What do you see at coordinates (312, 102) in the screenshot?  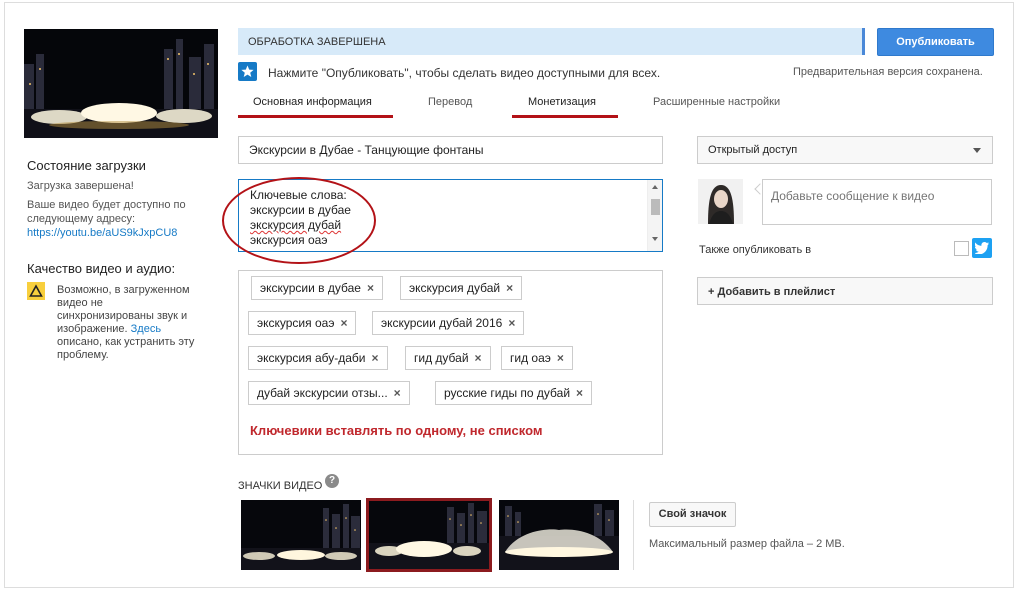 I see `tab-basic-info: Основная информация` at bounding box center [312, 102].